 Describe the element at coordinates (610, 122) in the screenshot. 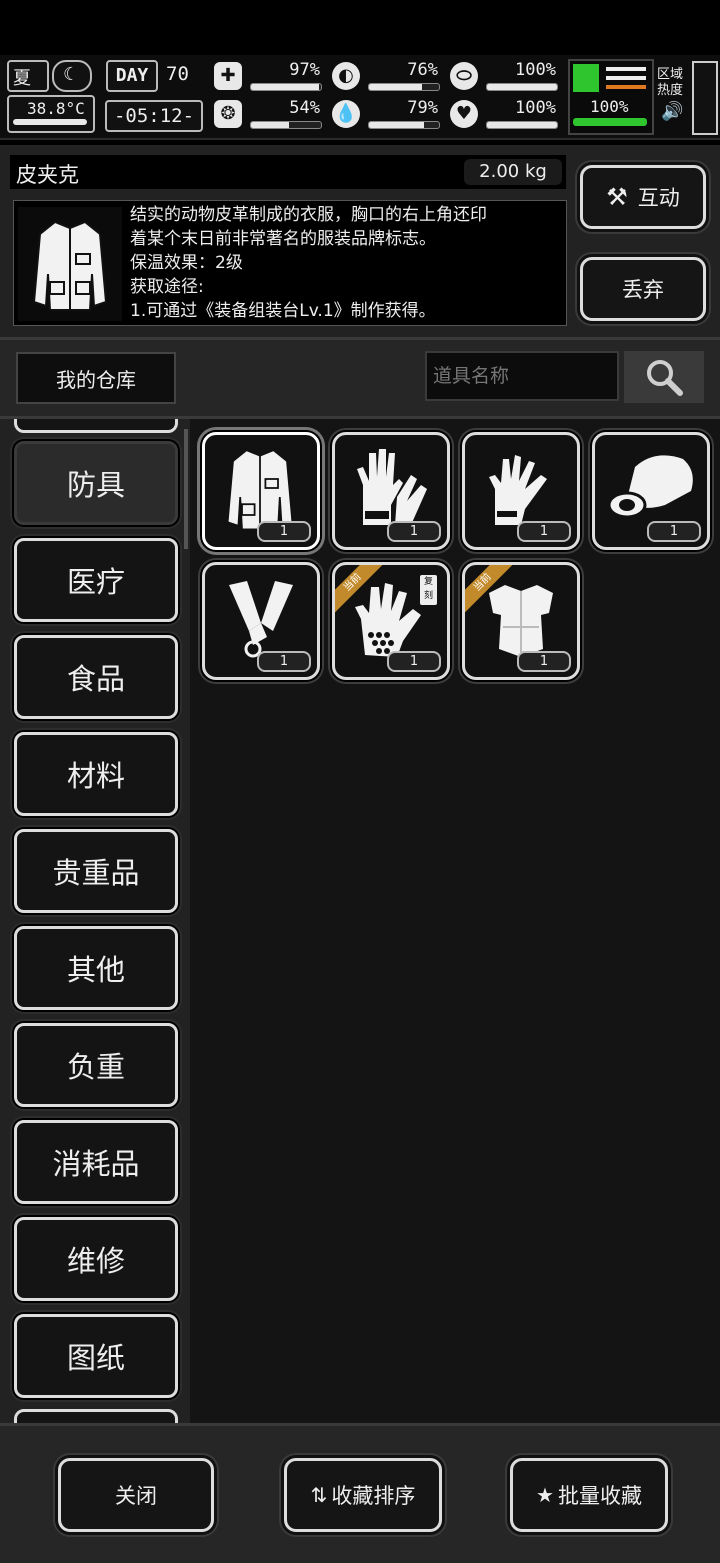

I see `stamina-bar` at that location.